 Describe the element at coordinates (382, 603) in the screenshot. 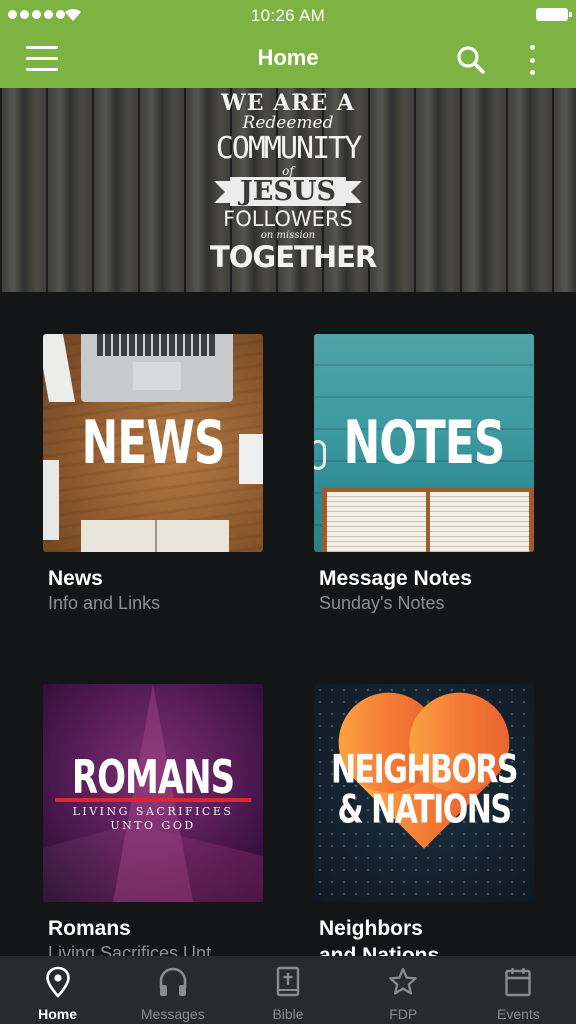

I see `card-subtitle: Sunday's Notes` at that location.